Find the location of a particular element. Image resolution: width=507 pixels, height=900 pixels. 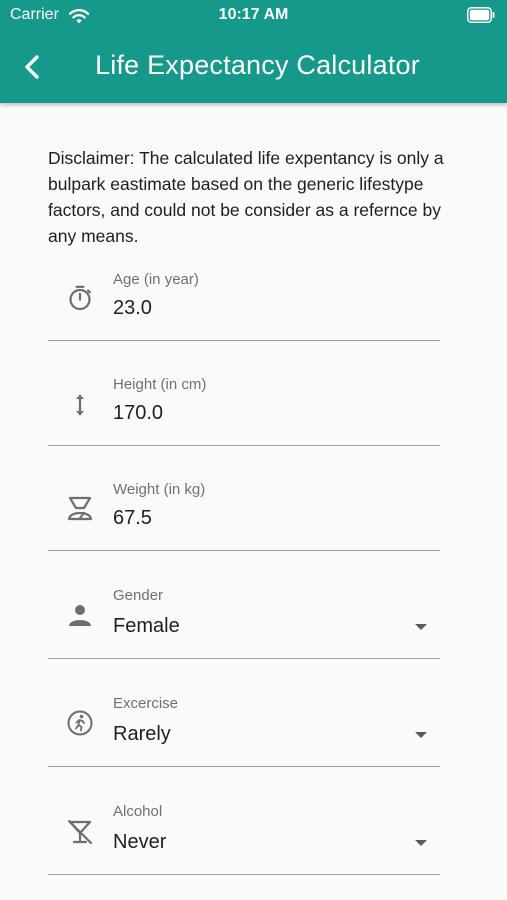

gender-label: Gender is located at coordinates (138, 595).